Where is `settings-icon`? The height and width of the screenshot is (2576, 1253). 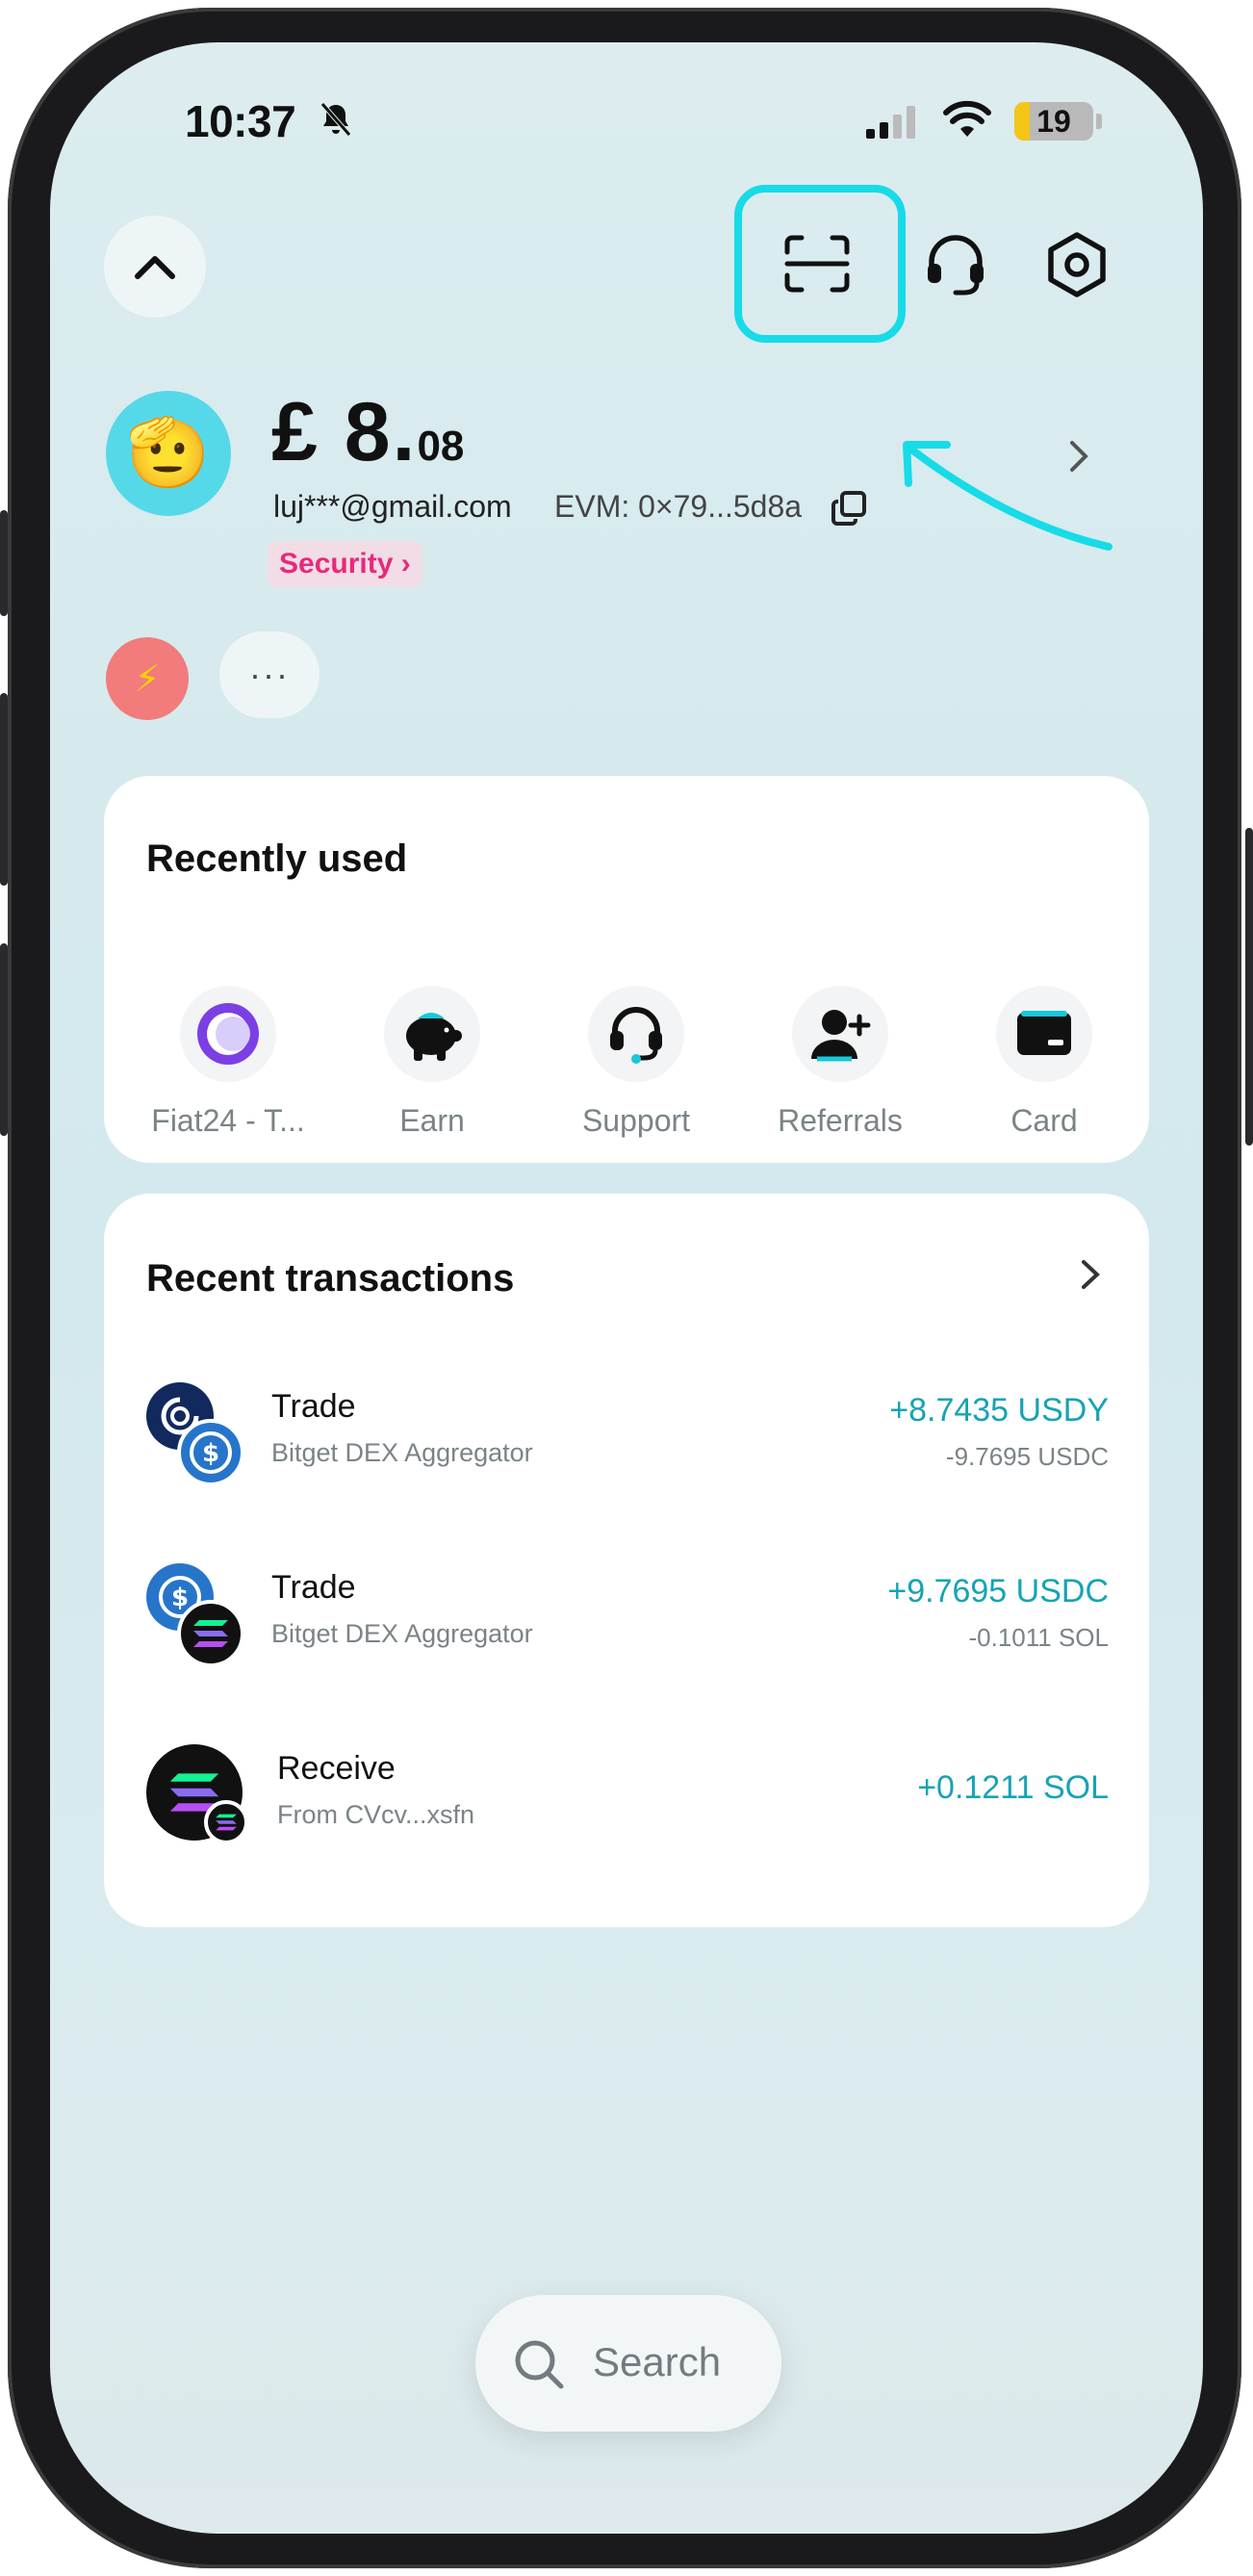 settings-icon is located at coordinates (1077, 265).